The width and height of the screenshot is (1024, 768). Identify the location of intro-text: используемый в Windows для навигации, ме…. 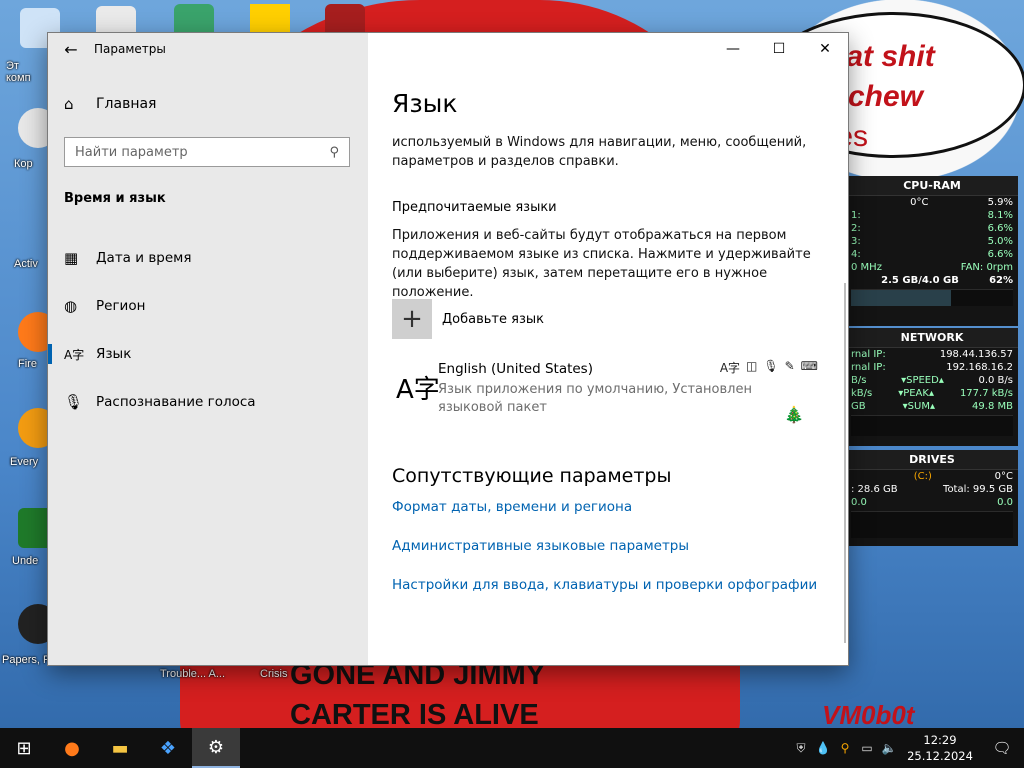
(599, 152).